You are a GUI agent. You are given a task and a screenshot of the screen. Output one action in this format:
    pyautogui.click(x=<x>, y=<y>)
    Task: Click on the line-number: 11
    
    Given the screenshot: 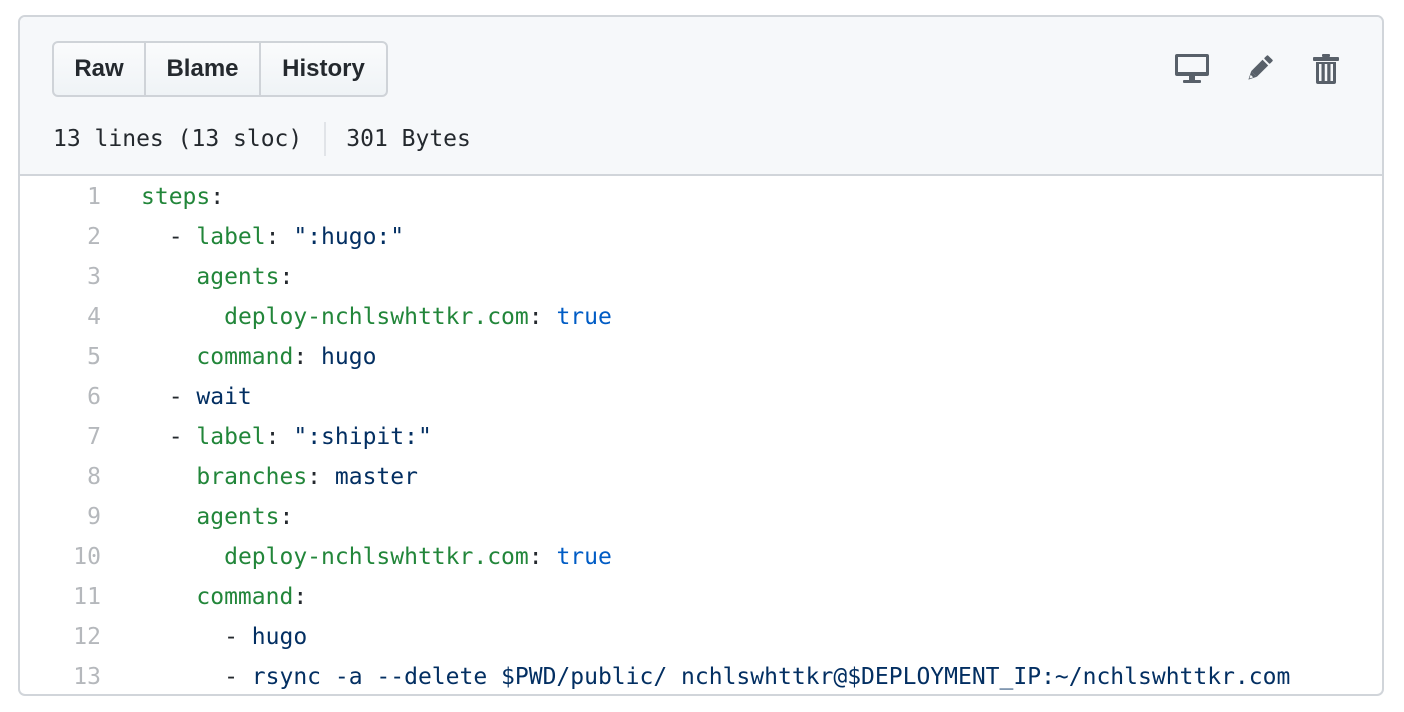 What is the action you would take?
    pyautogui.click(x=60, y=597)
    